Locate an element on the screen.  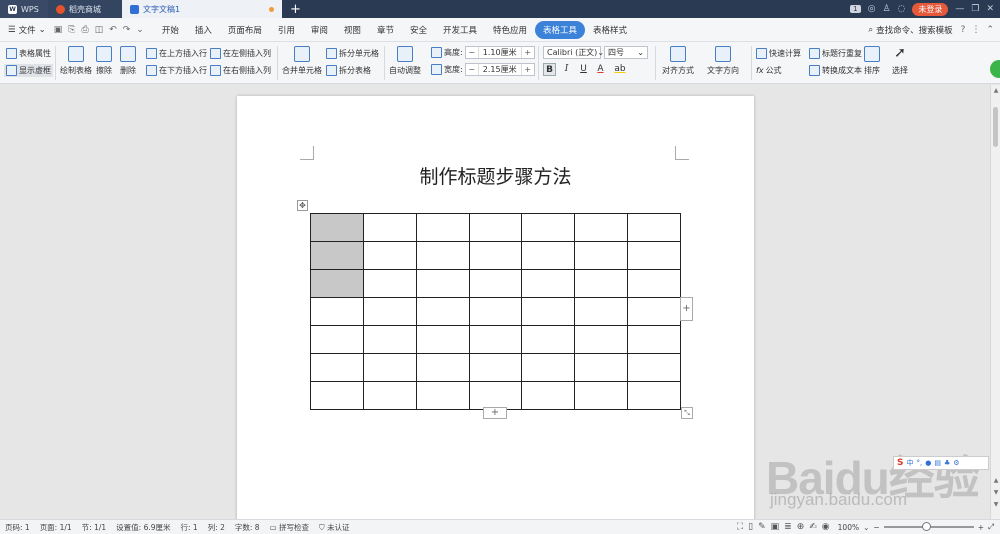
show-gridlines-button: 显示虚框 is located at coordinates (28, 70).